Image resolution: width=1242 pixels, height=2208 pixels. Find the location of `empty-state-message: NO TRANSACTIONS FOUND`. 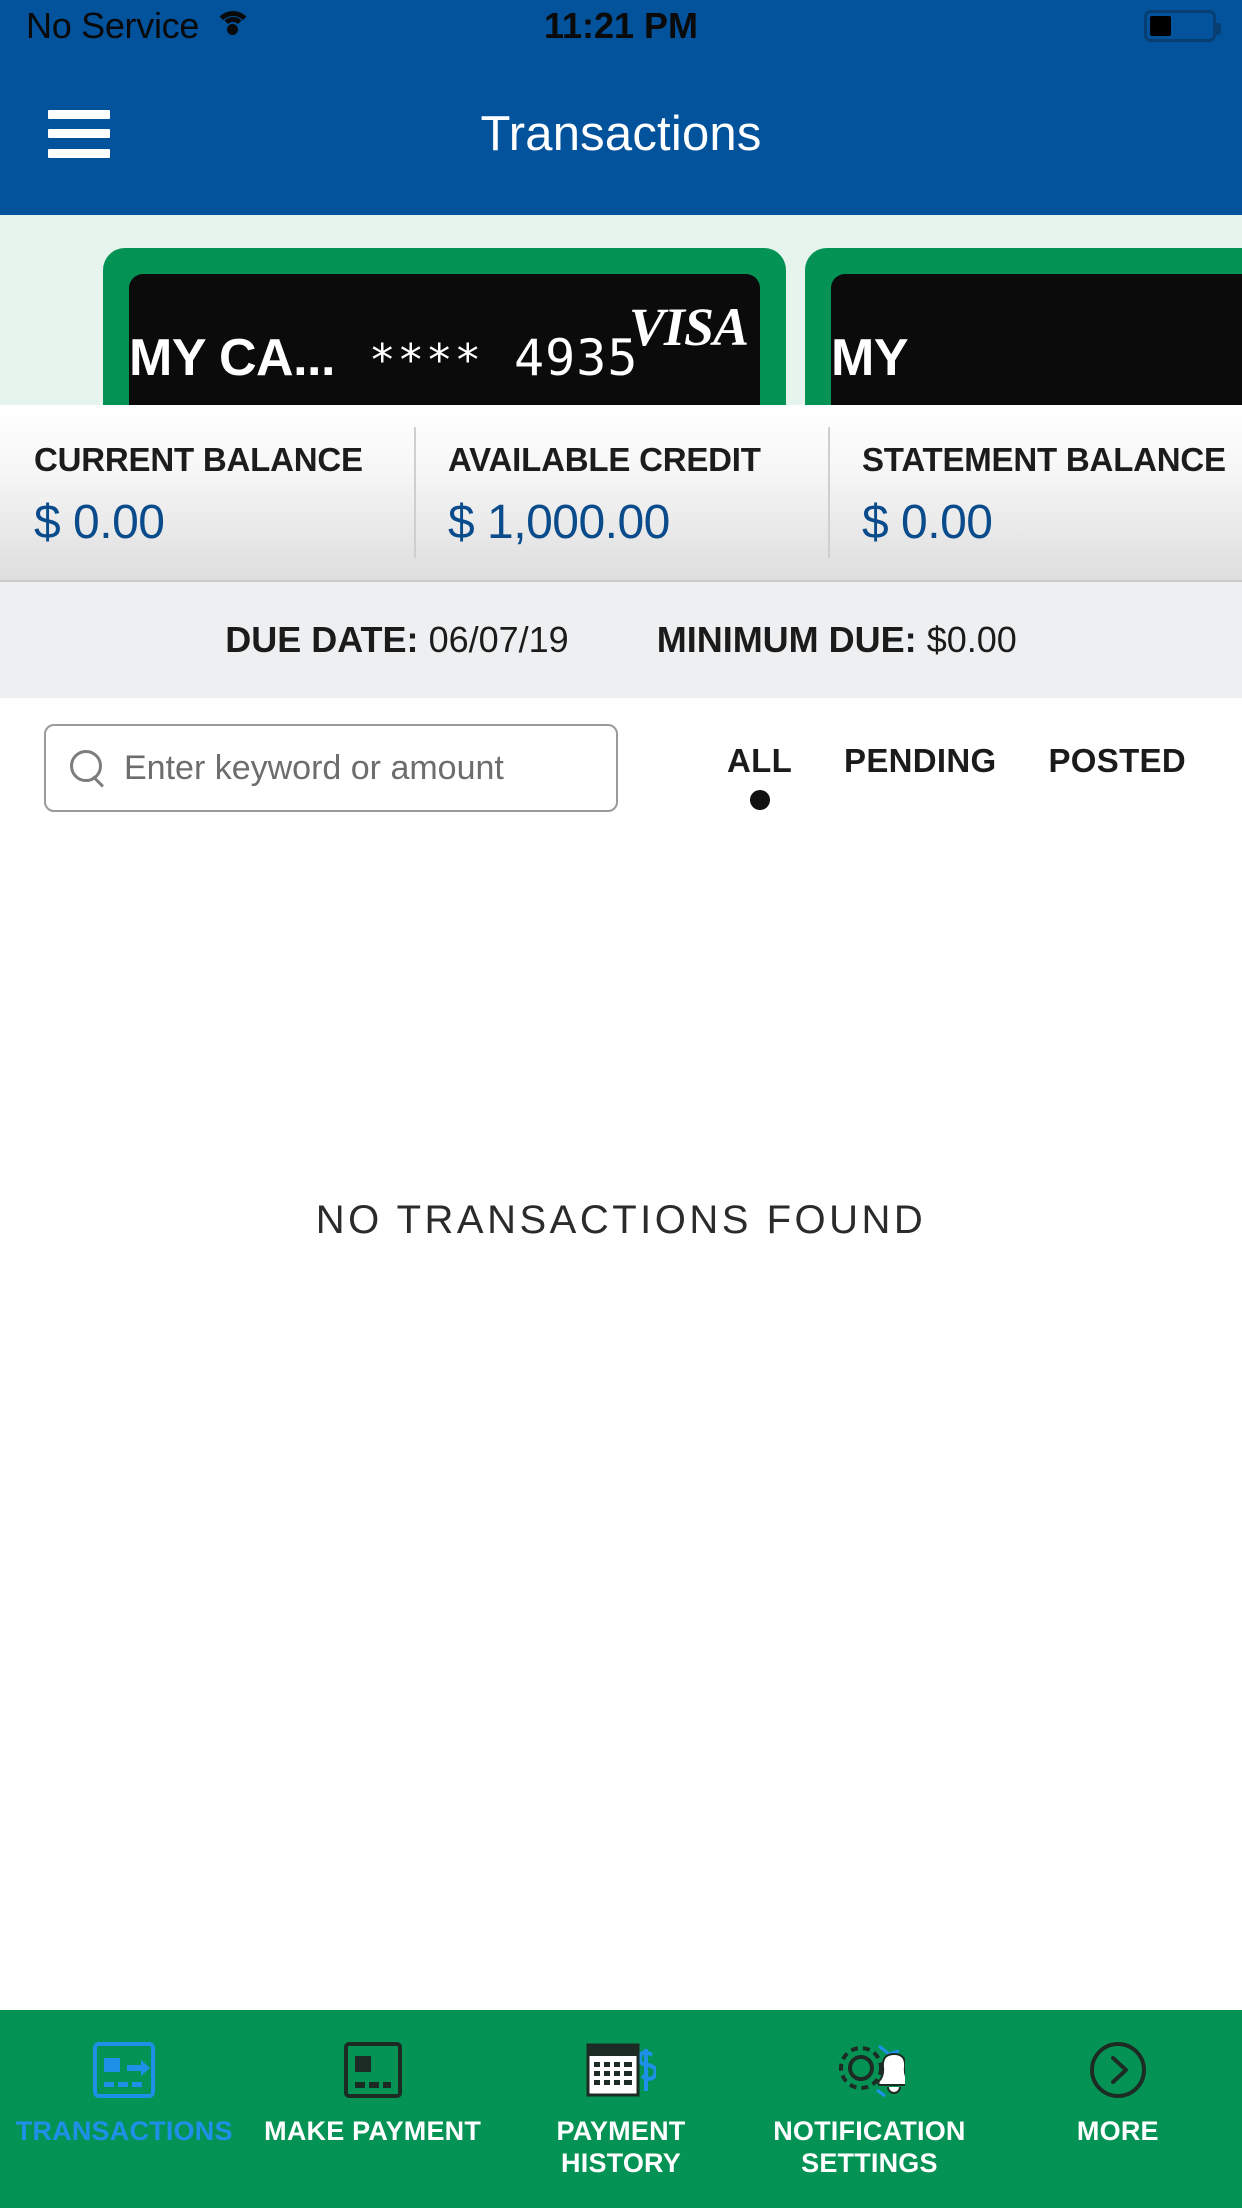

empty-state-message: NO TRANSACTIONS FOUND is located at coordinates (621, 1220).